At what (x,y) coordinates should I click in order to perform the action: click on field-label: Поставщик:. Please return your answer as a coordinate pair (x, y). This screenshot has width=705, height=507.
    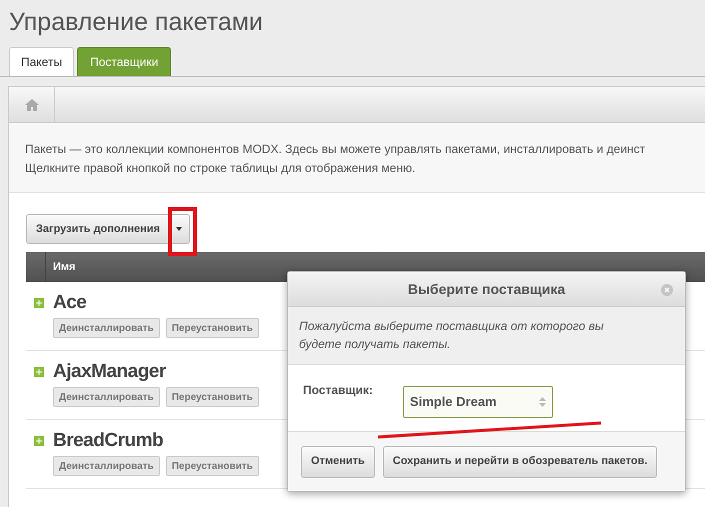
    Looking at the image, I should click on (338, 390).